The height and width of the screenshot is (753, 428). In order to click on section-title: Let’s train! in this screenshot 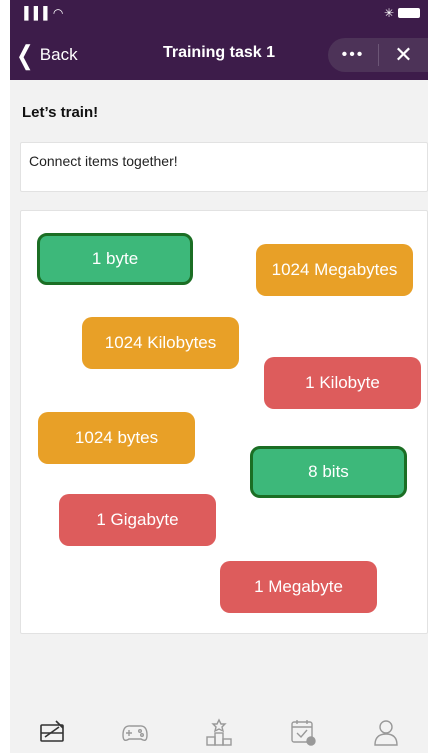, I will do `click(60, 112)`.